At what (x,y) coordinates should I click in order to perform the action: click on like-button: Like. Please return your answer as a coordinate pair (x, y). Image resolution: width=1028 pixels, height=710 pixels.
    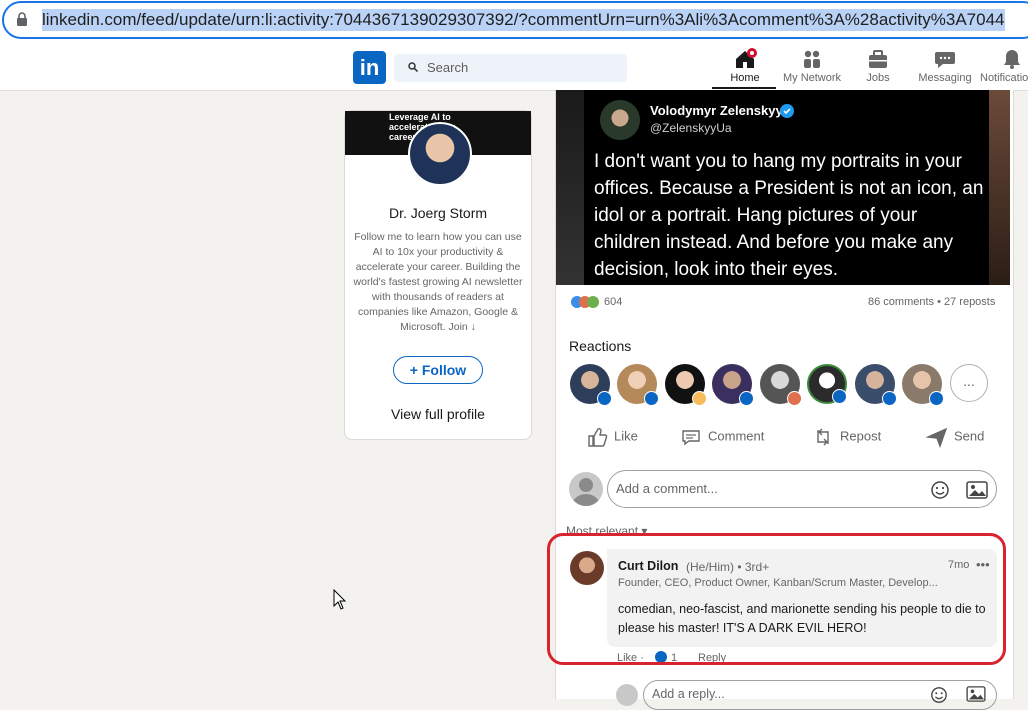
    Looking at the image, I should click on (612, 437).